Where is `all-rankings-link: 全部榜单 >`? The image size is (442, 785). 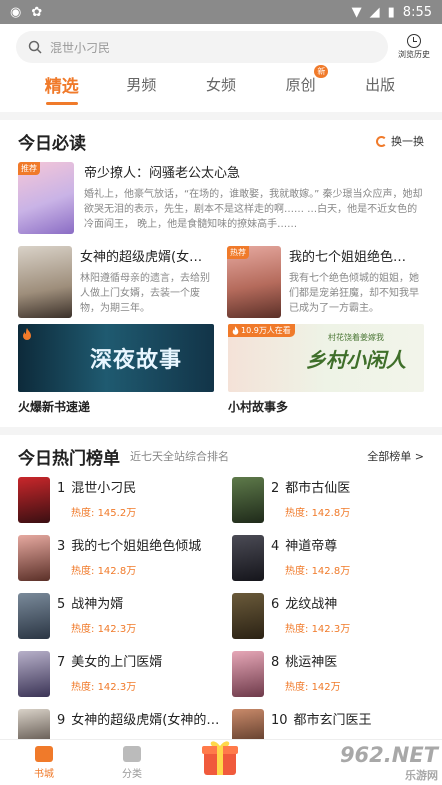 all-rankings-link: 全部榜单 > is located at coordinates (395, 456).